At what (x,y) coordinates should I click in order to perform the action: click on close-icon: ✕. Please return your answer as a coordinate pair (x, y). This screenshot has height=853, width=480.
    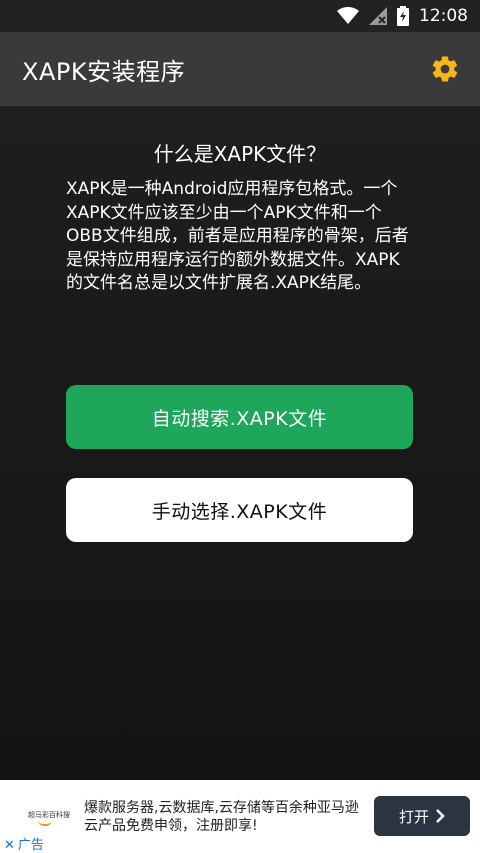
    Looking at the image, I should click on (9, 845).